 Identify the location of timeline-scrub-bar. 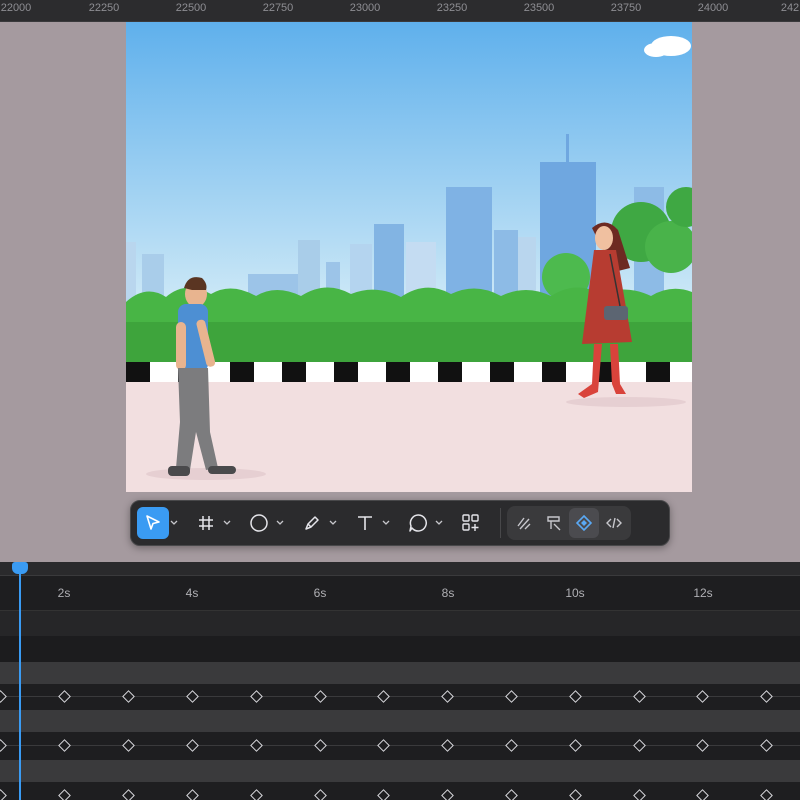
(400, 569).